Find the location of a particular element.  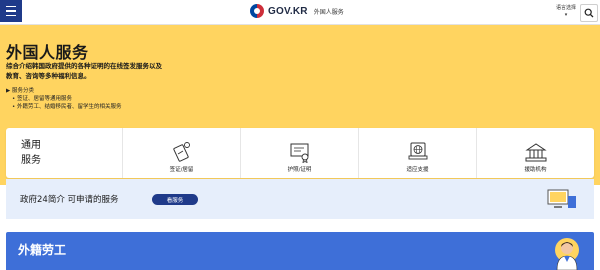

visa-icon is located at coordinates (181, 152).